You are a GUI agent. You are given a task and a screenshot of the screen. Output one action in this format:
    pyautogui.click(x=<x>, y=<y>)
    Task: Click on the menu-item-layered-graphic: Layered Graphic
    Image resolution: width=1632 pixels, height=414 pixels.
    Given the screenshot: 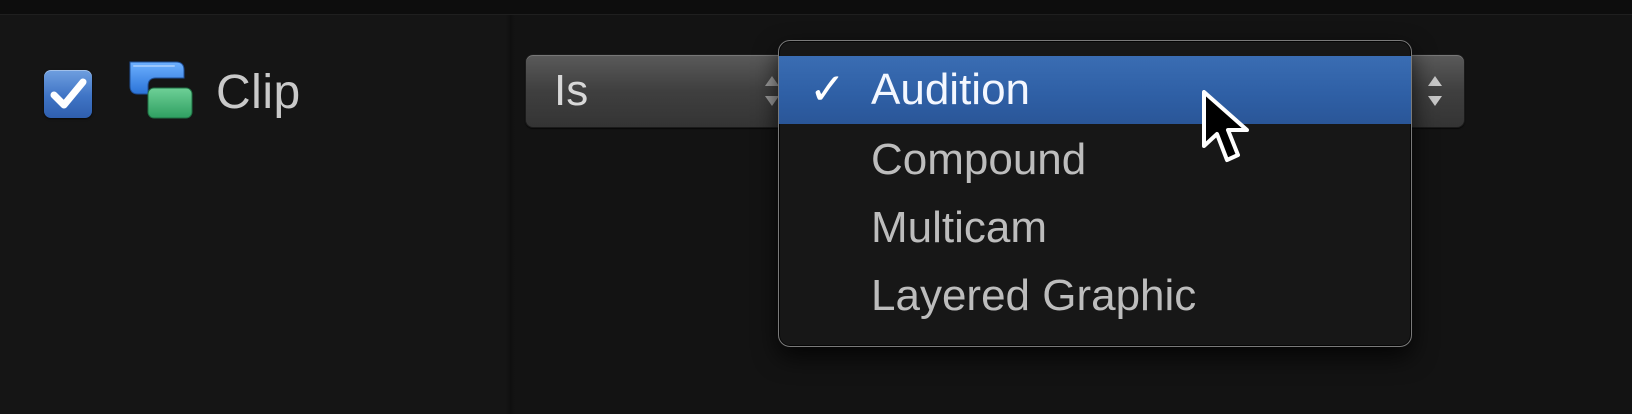 What is the action you would take?
    pyautogui.click(x=1095, y=296)
    